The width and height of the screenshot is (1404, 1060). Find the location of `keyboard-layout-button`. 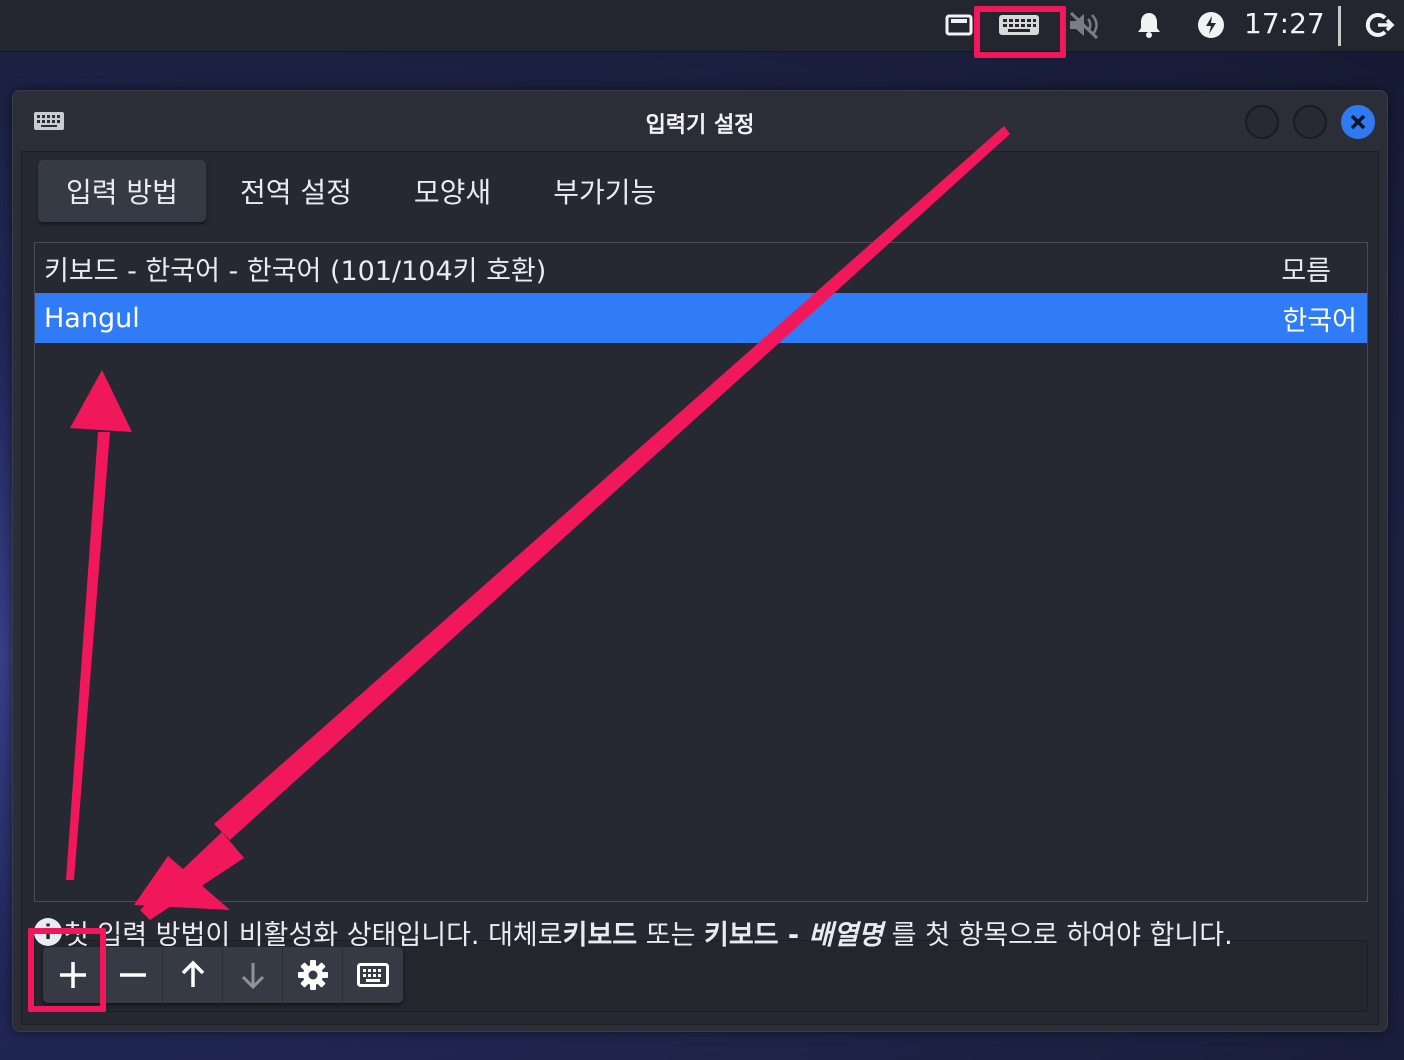

keyboard-layout-button is located at coordinates (373, 975).